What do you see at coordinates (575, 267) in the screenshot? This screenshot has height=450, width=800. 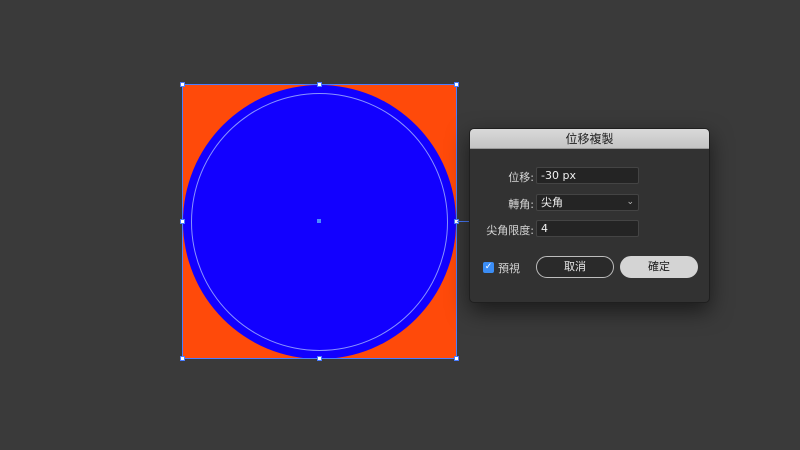 I see `cancel-button: 取消` at bounding box center [575, 267].